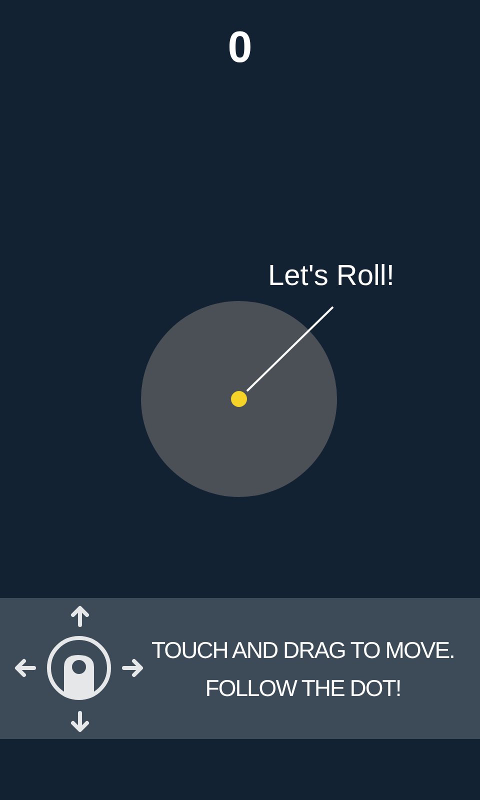 This screenshot has height=800, width=480. What do you see at coordinates (303, 650) in the screenshot?
I see `instruction-text: TOUCH AND DRAG TO MOVE.` at bounding box center [303, 650].